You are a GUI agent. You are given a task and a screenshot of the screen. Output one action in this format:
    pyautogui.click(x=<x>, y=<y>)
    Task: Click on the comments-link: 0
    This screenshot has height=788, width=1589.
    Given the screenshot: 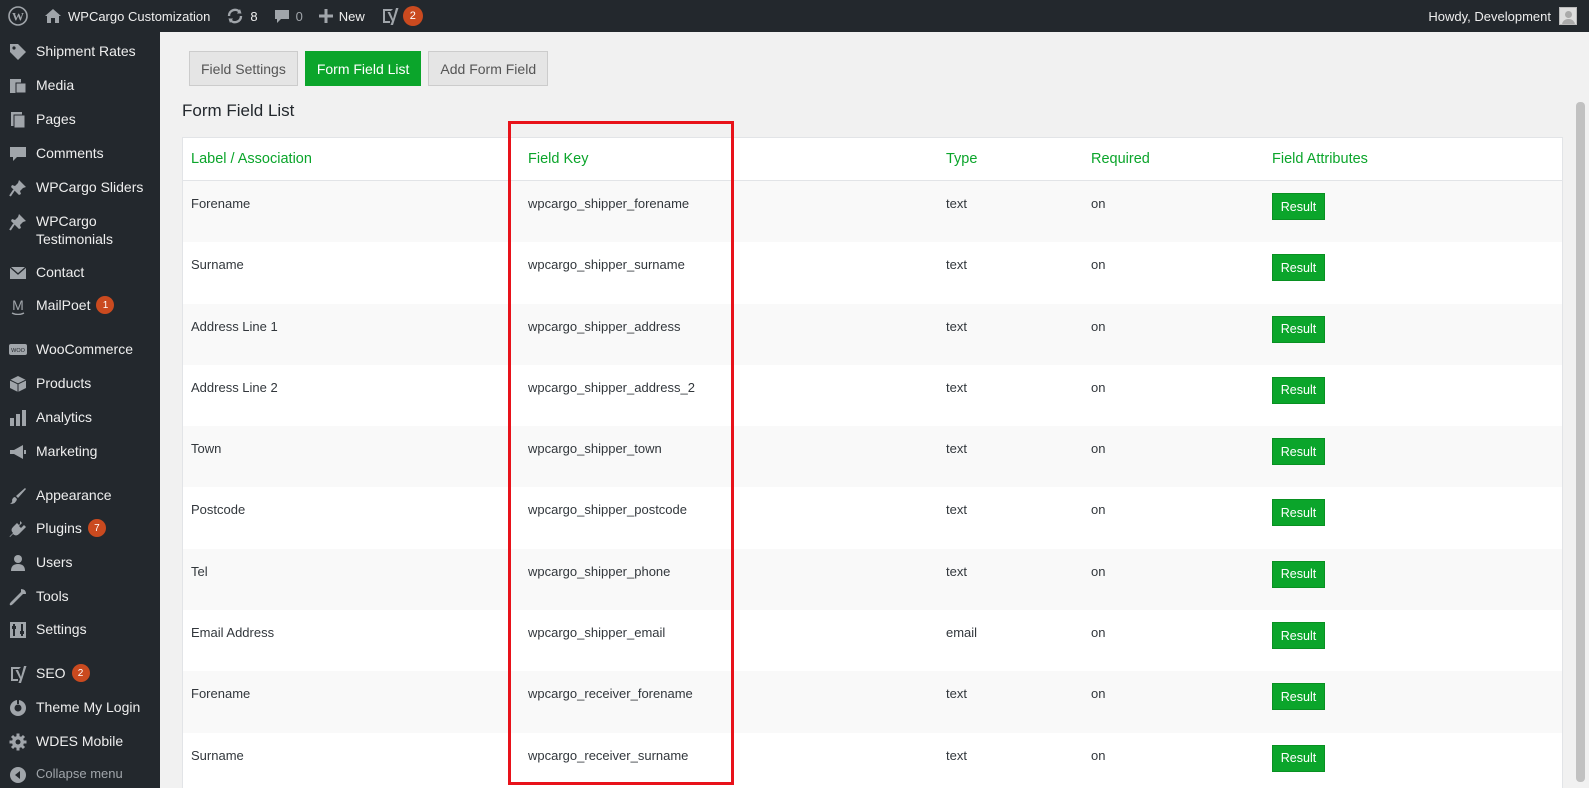 What is the action you would take?
    pyautogui.click(x=288, y=16)
    